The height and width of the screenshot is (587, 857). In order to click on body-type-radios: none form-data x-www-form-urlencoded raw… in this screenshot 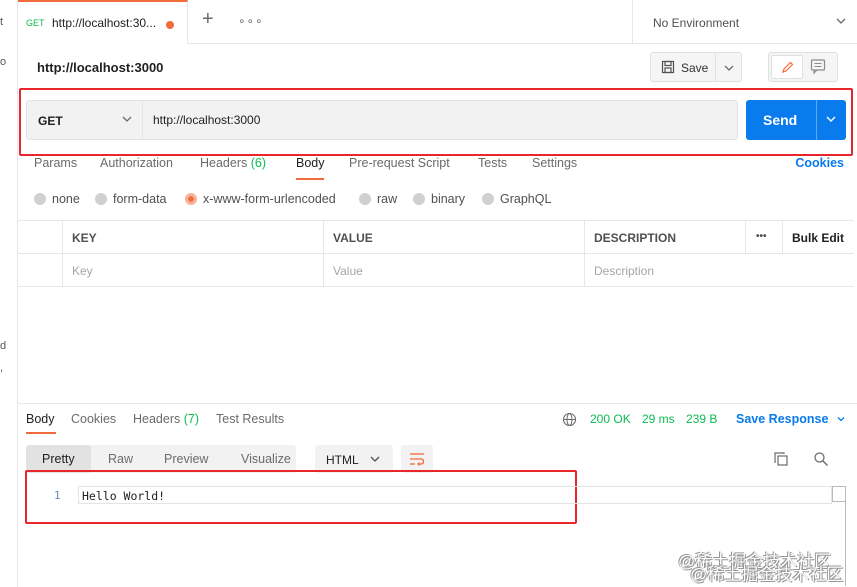, I will do `click(334, 201)`.